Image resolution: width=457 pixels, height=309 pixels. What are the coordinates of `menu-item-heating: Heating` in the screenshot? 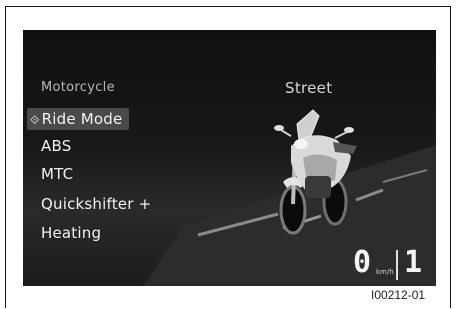 It's located at (71, 233).